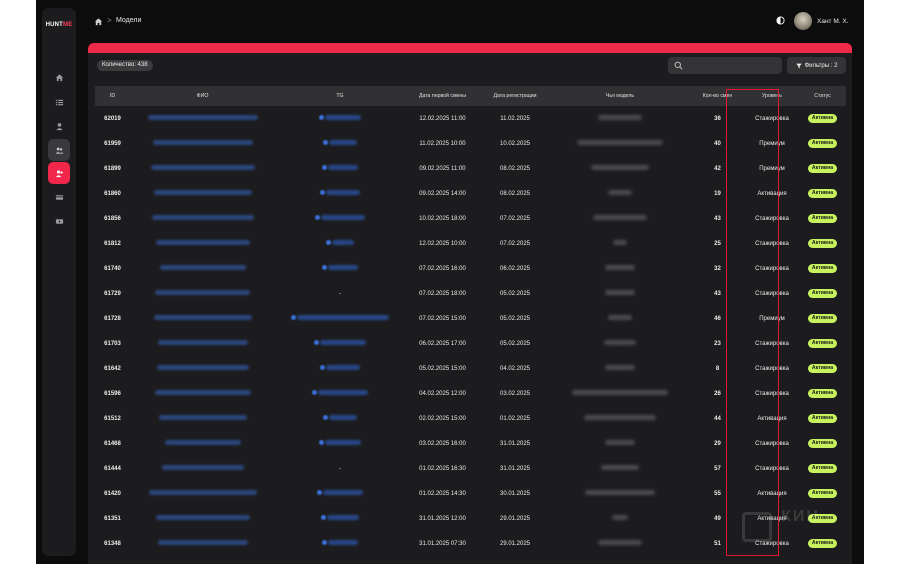  I want to click on sidebar-item-list, so click(59, 102).